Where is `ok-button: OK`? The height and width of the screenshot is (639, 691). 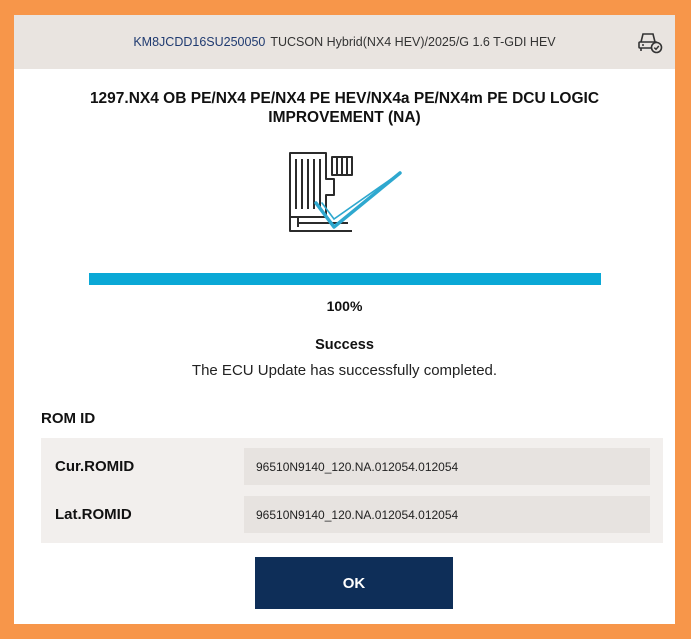 ok-button: OK is located at coordinates (354, 583).